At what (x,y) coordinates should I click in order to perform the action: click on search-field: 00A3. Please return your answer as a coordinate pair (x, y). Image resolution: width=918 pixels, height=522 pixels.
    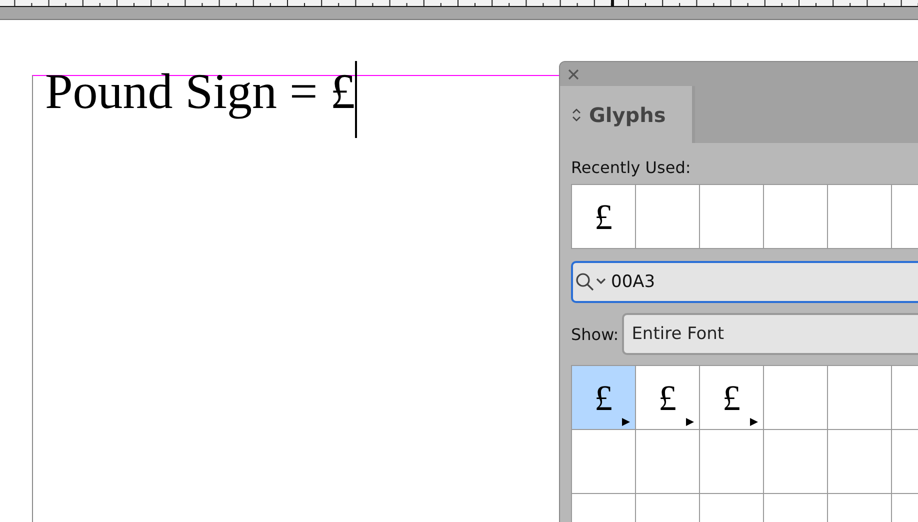
    Looking at the image, I should click on (744, 282).